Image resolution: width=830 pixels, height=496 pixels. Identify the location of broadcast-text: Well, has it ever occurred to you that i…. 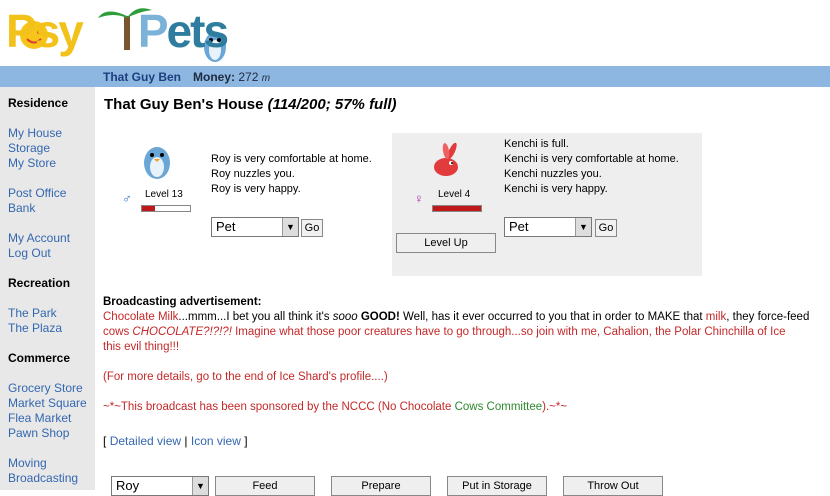
(552, 317).